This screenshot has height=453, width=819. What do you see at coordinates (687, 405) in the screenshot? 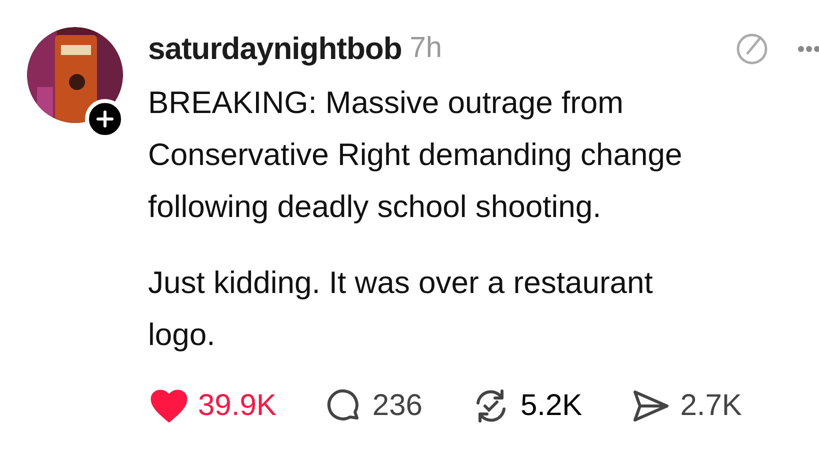
I see `share-button: 2.7K` at bounding box center [687, 405].